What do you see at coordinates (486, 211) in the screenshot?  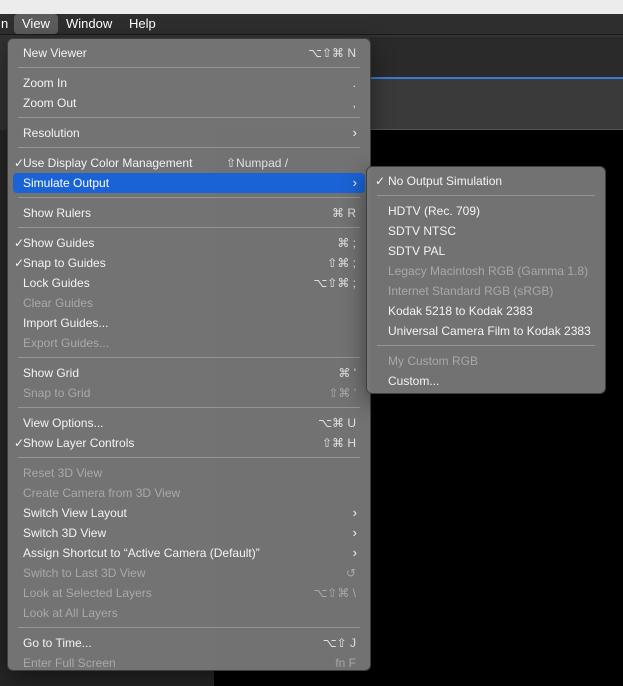 I see `submenu-item-hdtv: HDTV (Rec. 709)` at bounding box center [486, 211].